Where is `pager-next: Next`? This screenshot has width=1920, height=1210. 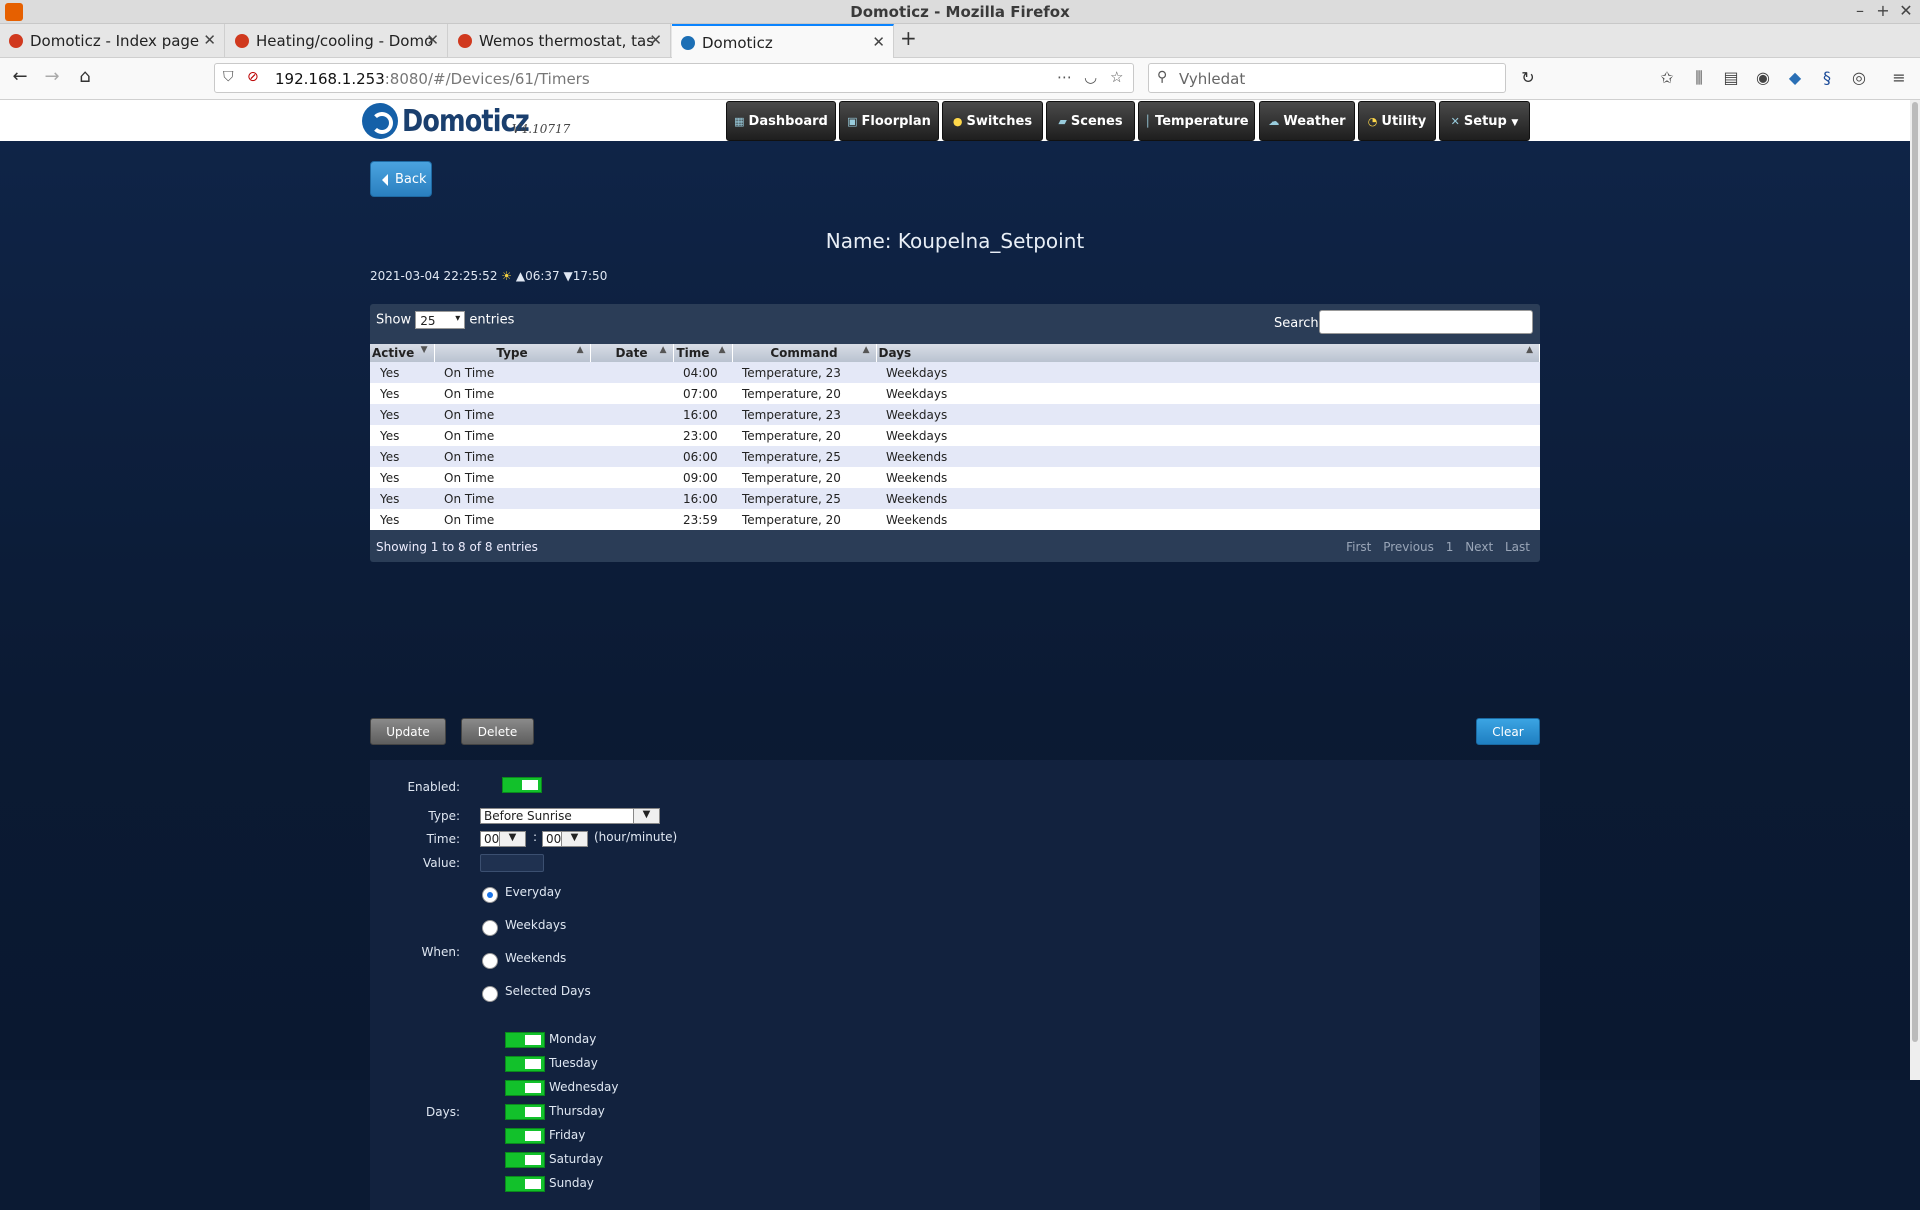 pager-next: Next is located at coordinates (1479, 547).